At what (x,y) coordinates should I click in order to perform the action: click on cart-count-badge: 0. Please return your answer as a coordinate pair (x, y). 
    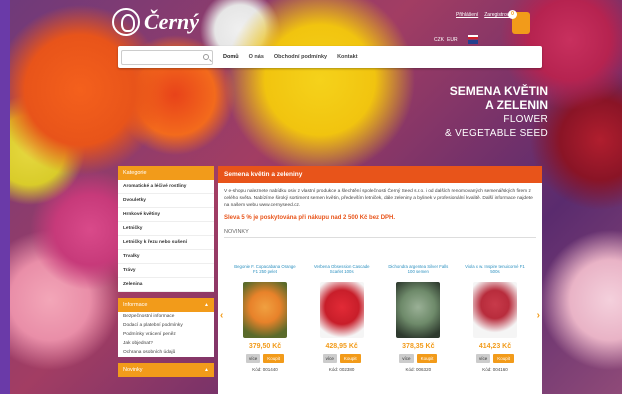
    Looking at the image, I should click on (512, 14).